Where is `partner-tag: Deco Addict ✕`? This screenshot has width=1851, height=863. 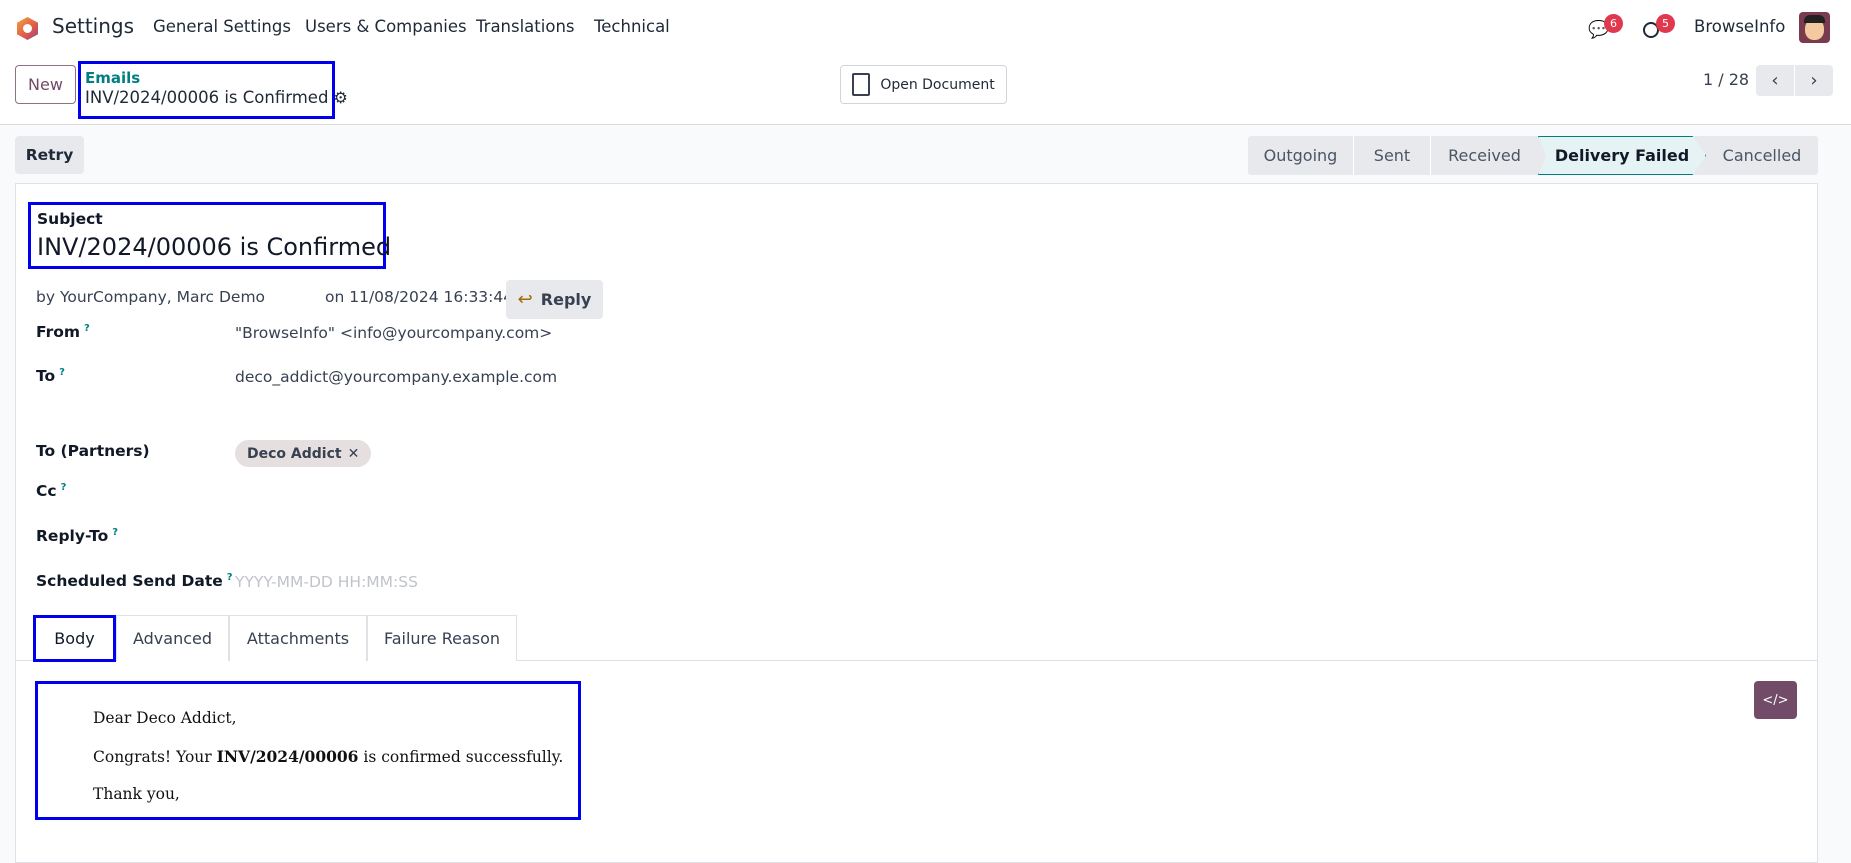
partner-tag: Deco Addict ✕ is located at coordinates (303, 453).